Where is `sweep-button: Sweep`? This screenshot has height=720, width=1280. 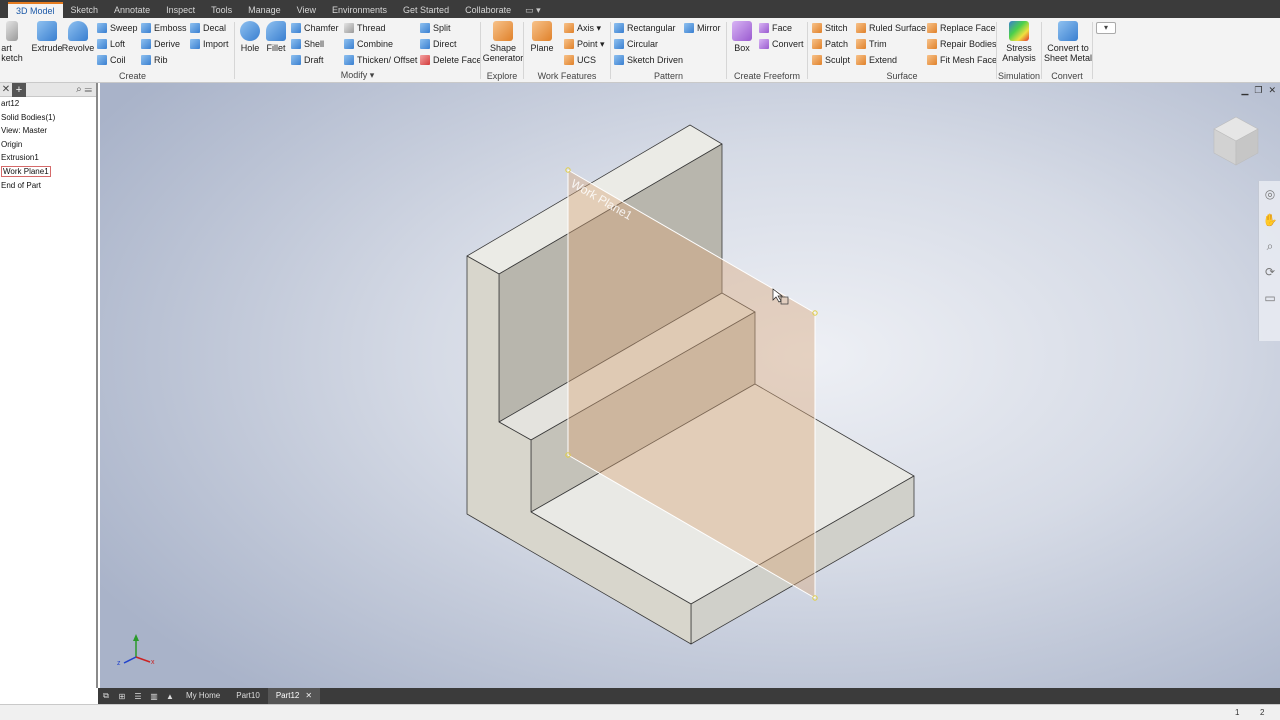 sweep-button: Sweep is located at coordinates (117, 28).